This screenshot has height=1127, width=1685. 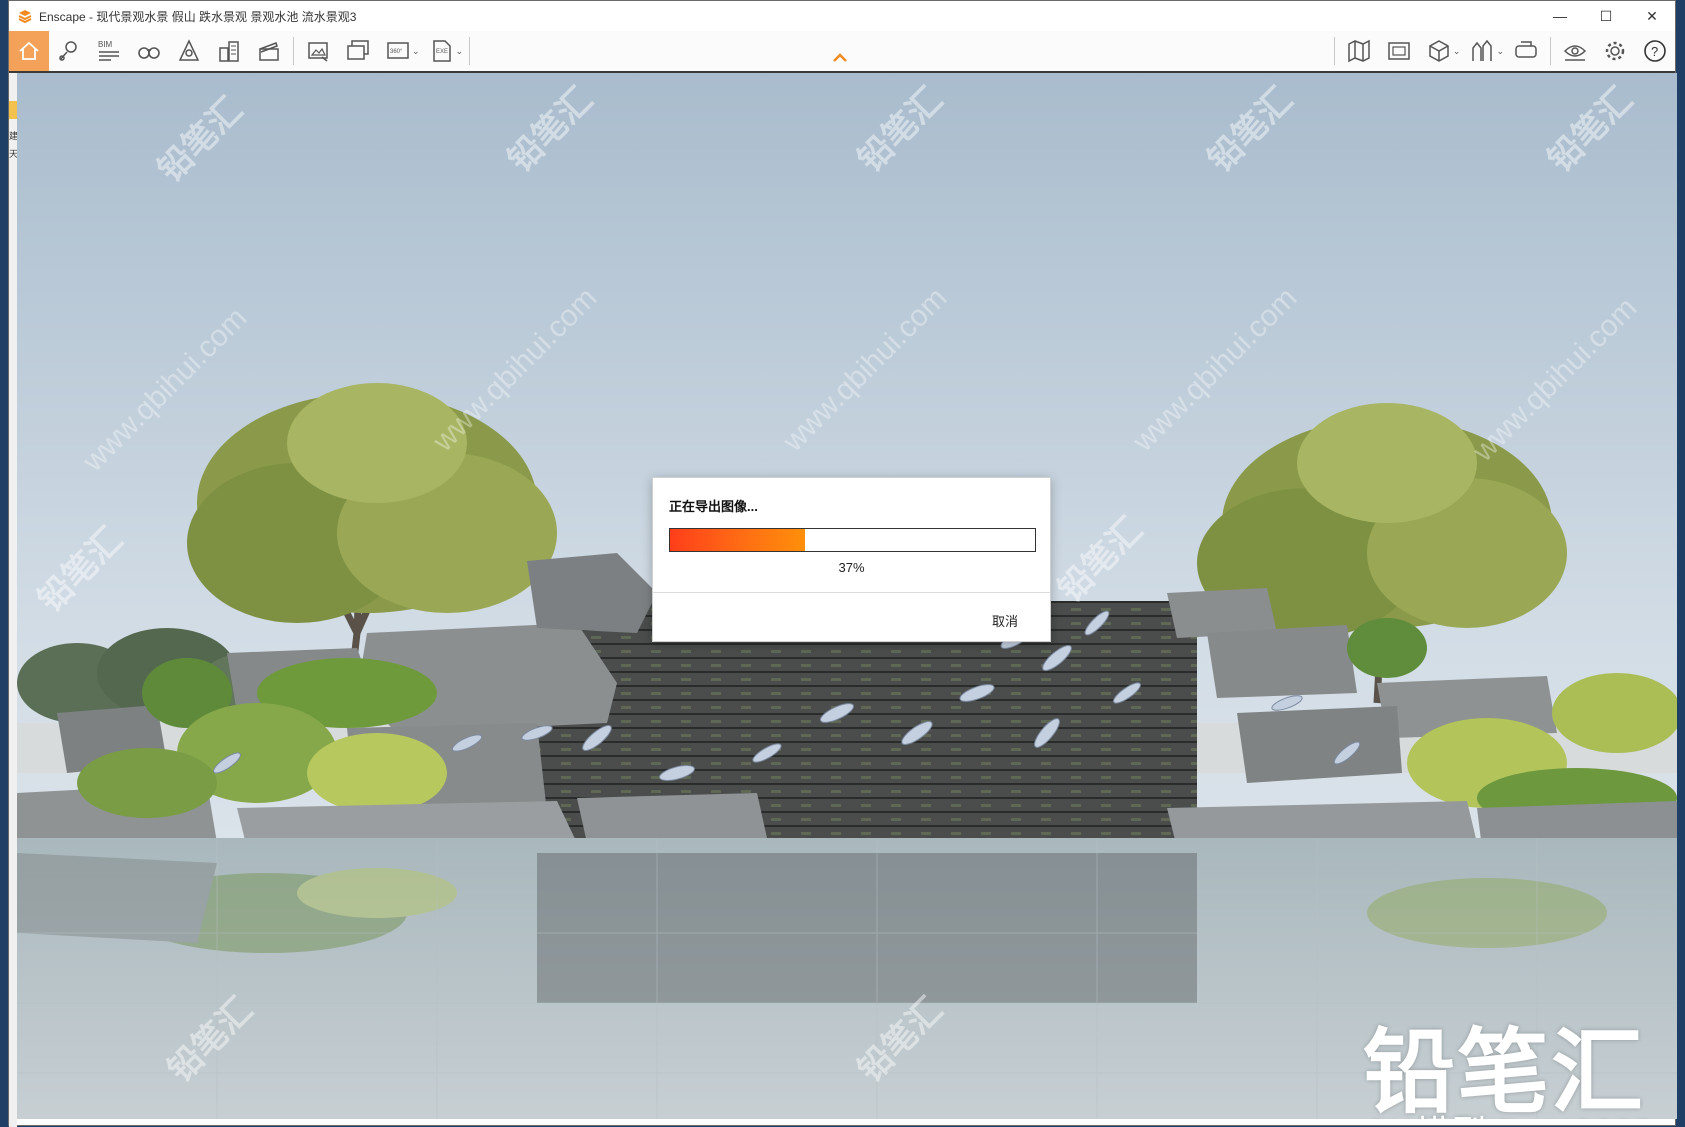 I want to click on home-button, so click(x=29, y=51).